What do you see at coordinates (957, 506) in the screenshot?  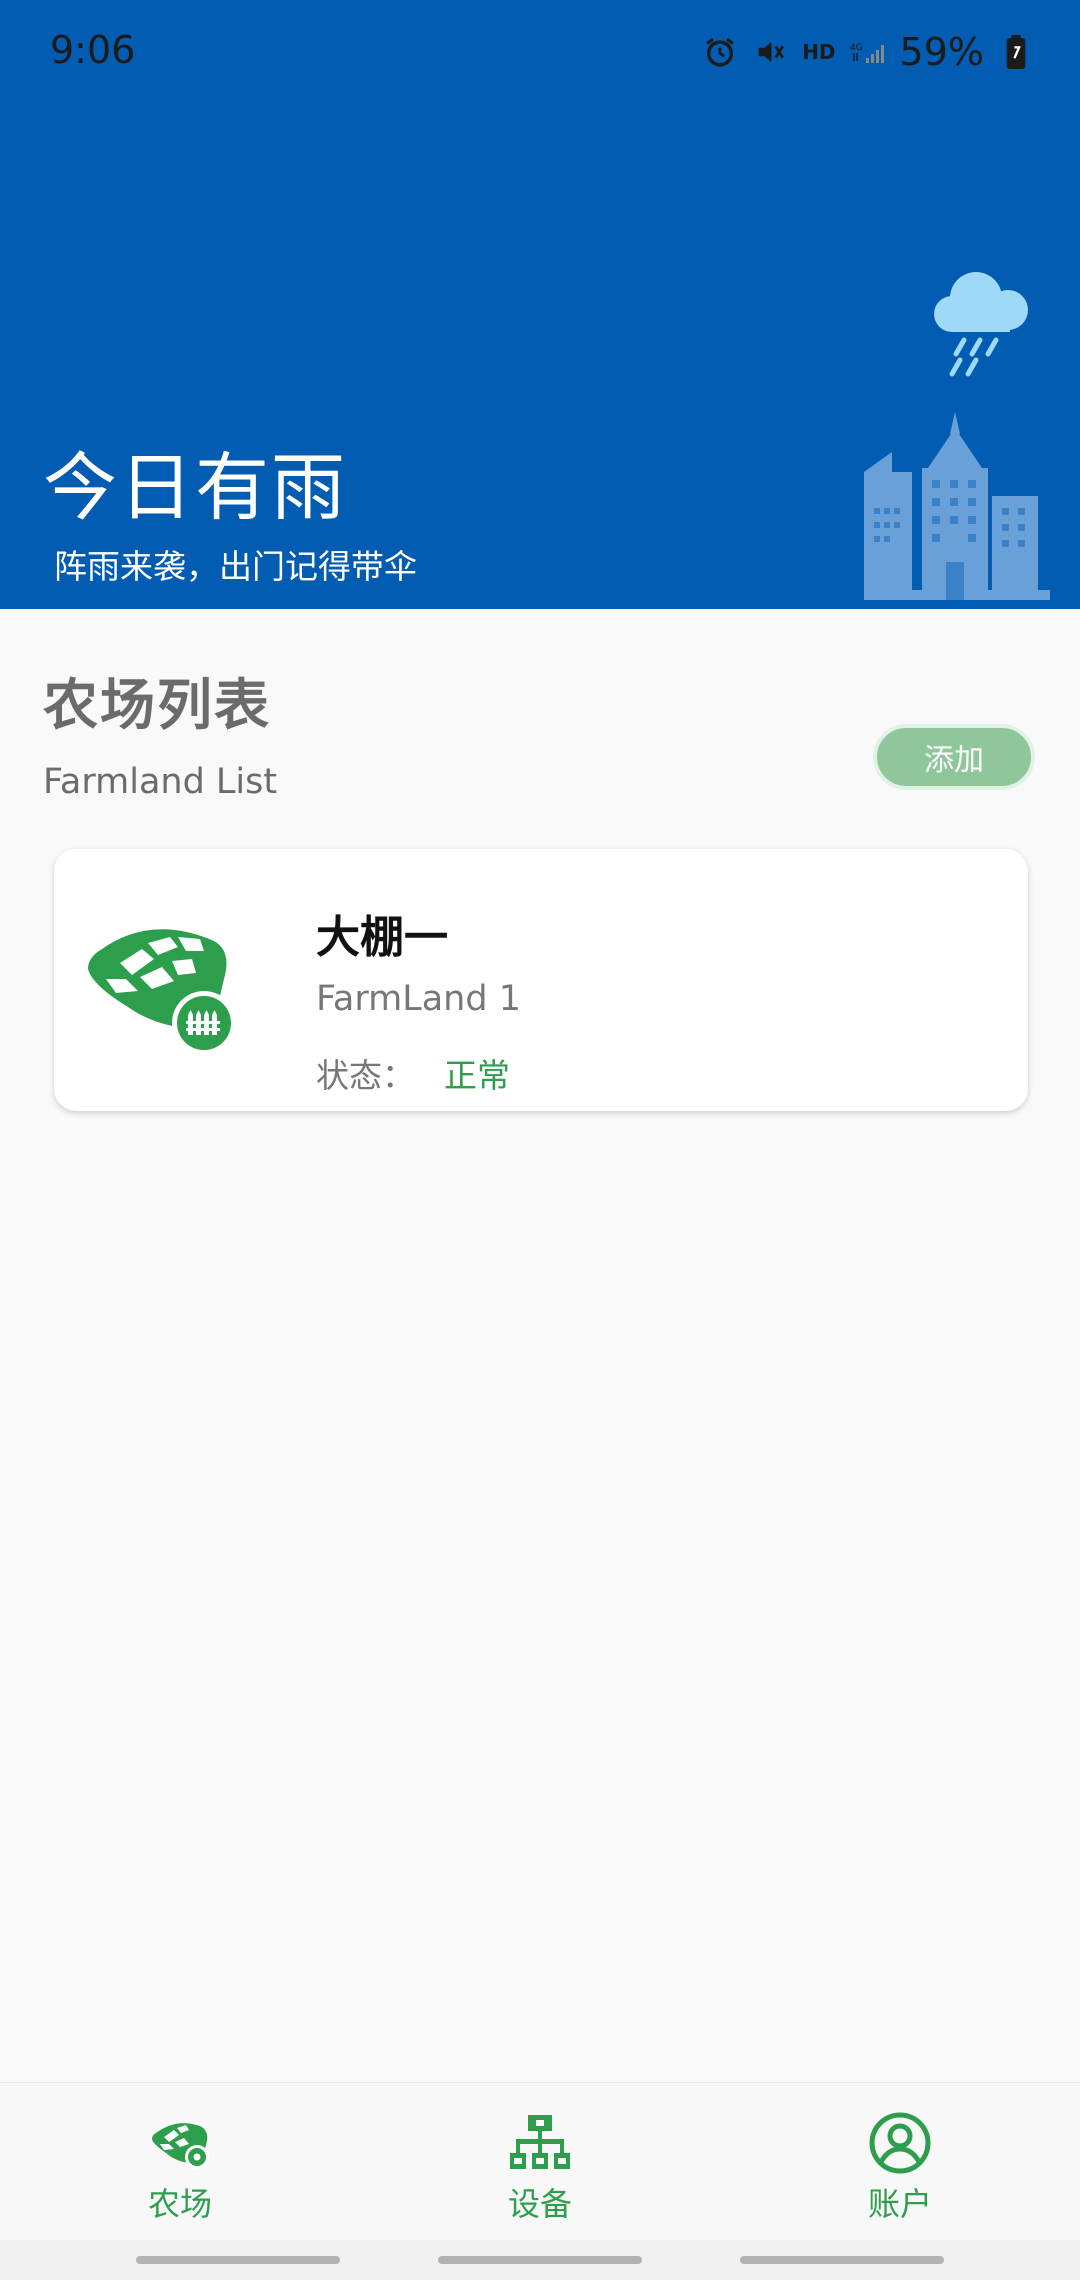 I see `city-buildings-icon` at bounding box center [957, 506].